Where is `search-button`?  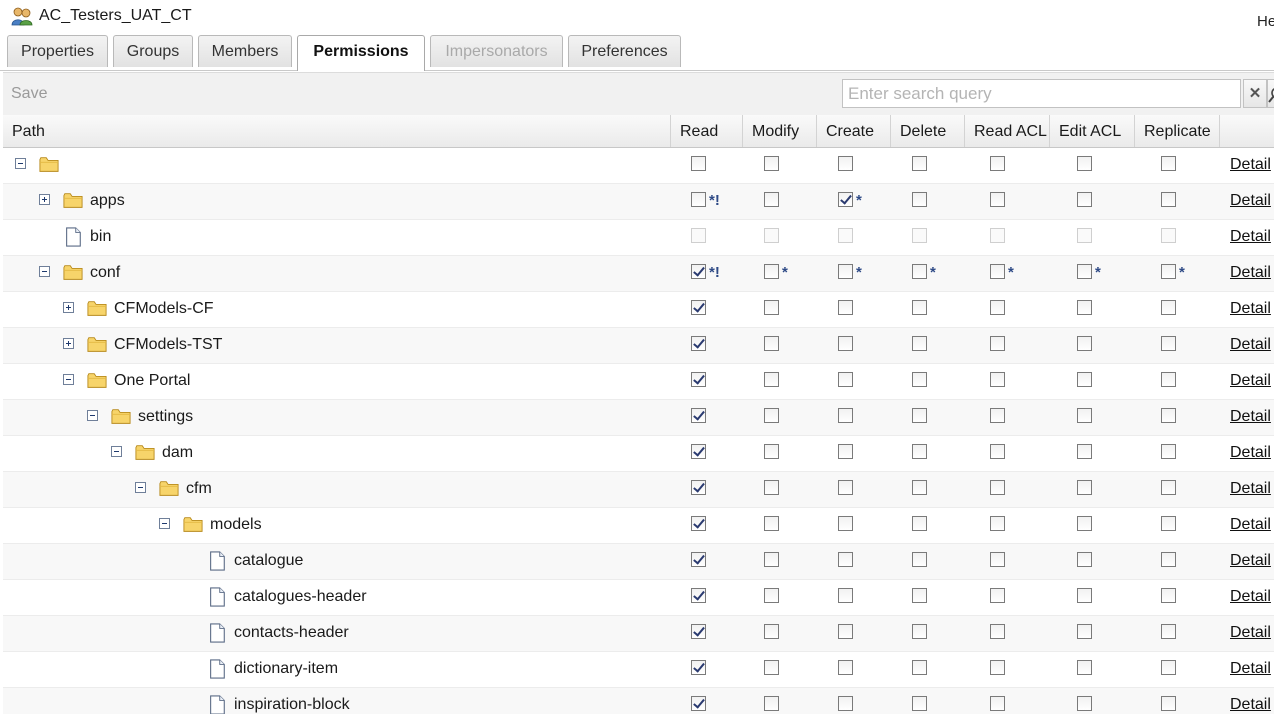
search-button is located at coordinates (1270, 93).